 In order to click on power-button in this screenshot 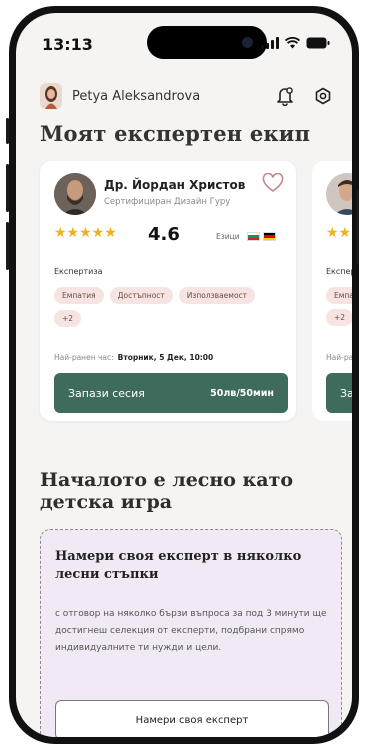, I will do `click(357, 227)`.